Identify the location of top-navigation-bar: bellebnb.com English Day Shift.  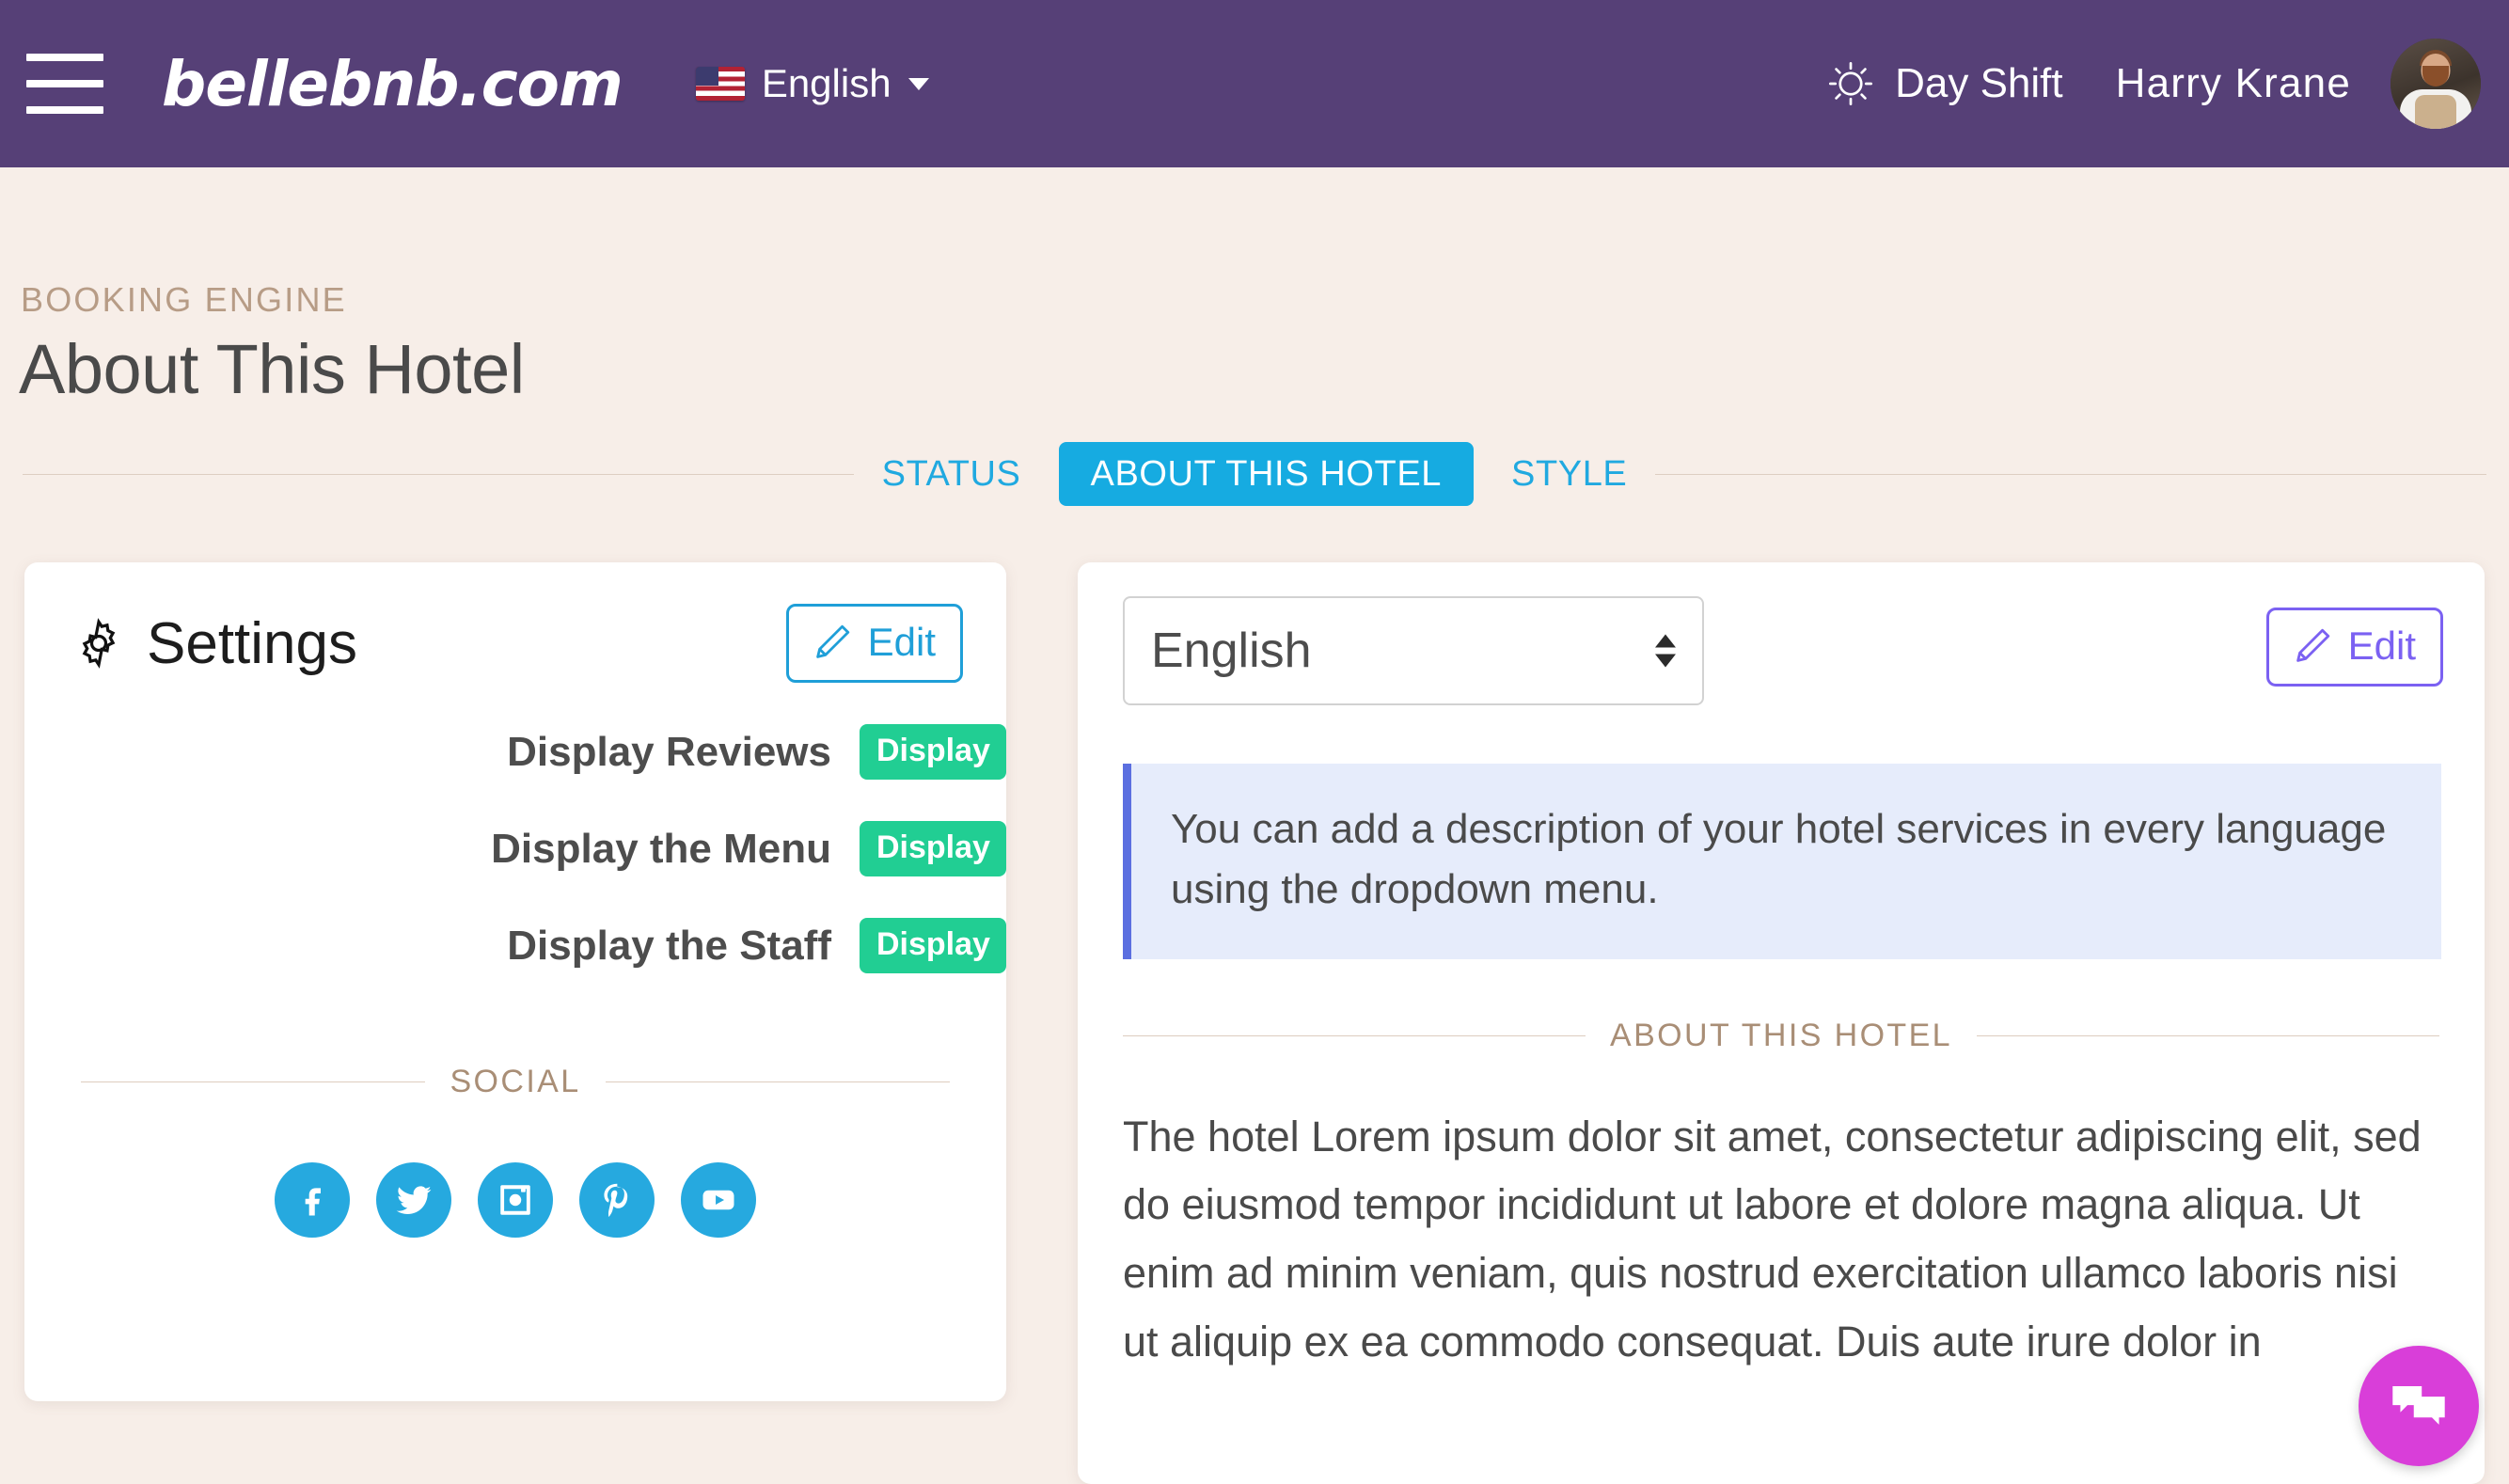
(1254, 83).